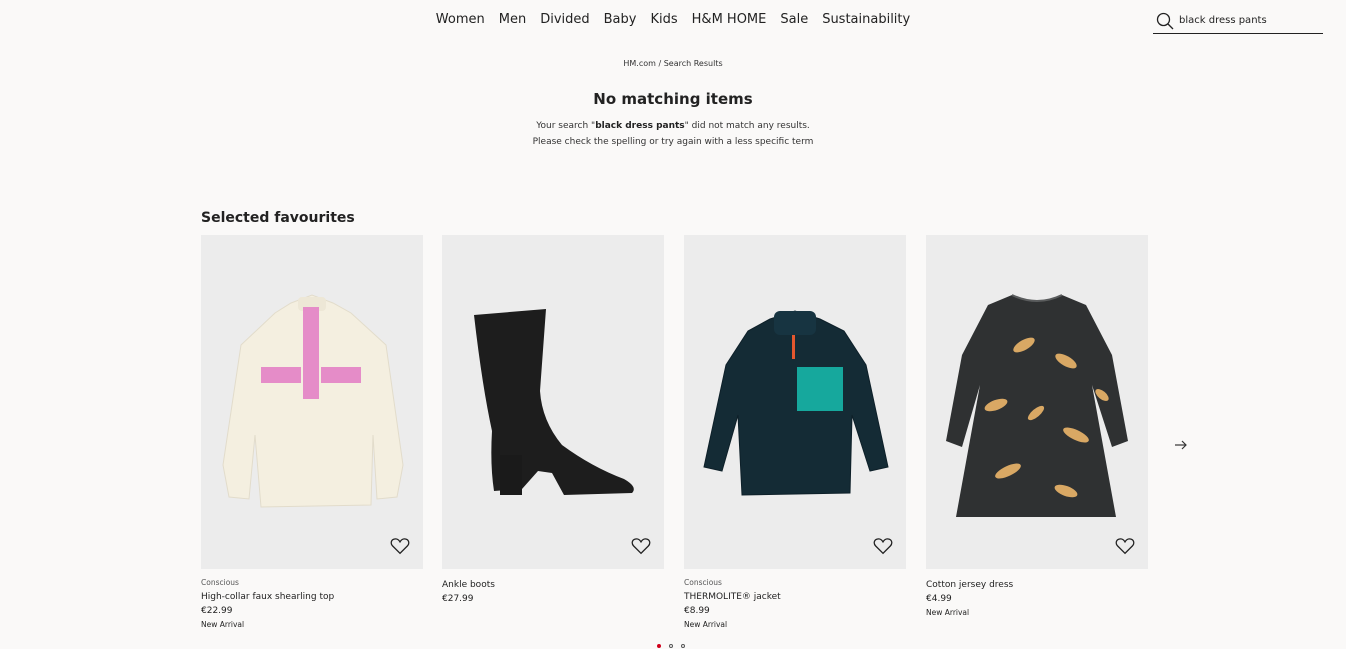  Describe the element at coordinates (564, 20) in the screenshot. I see `nav-divided: Divided` at that location.